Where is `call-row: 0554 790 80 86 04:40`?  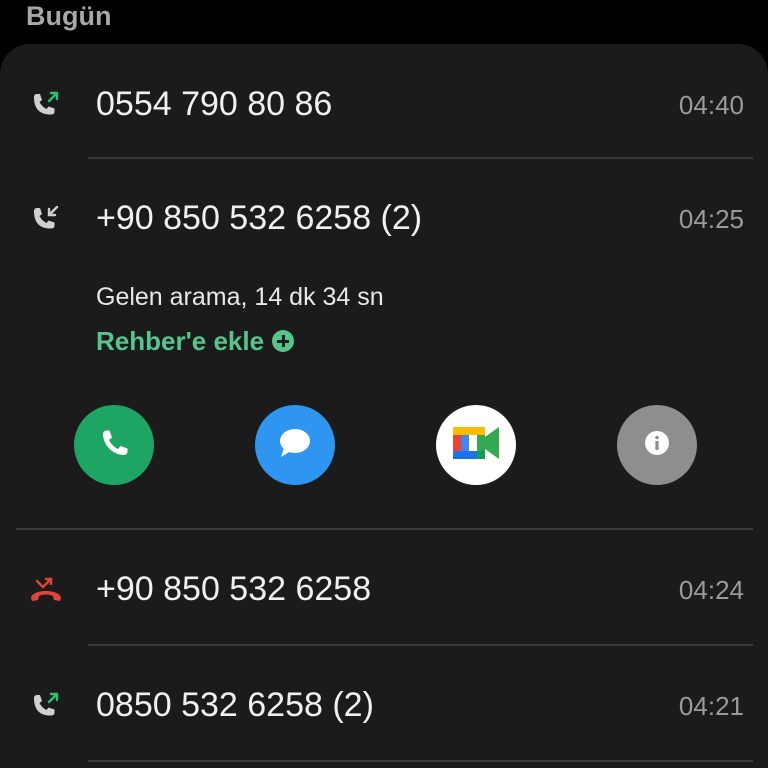 call-row: 0554 790 80 86 04:40 is located at coordinates (384, 104).